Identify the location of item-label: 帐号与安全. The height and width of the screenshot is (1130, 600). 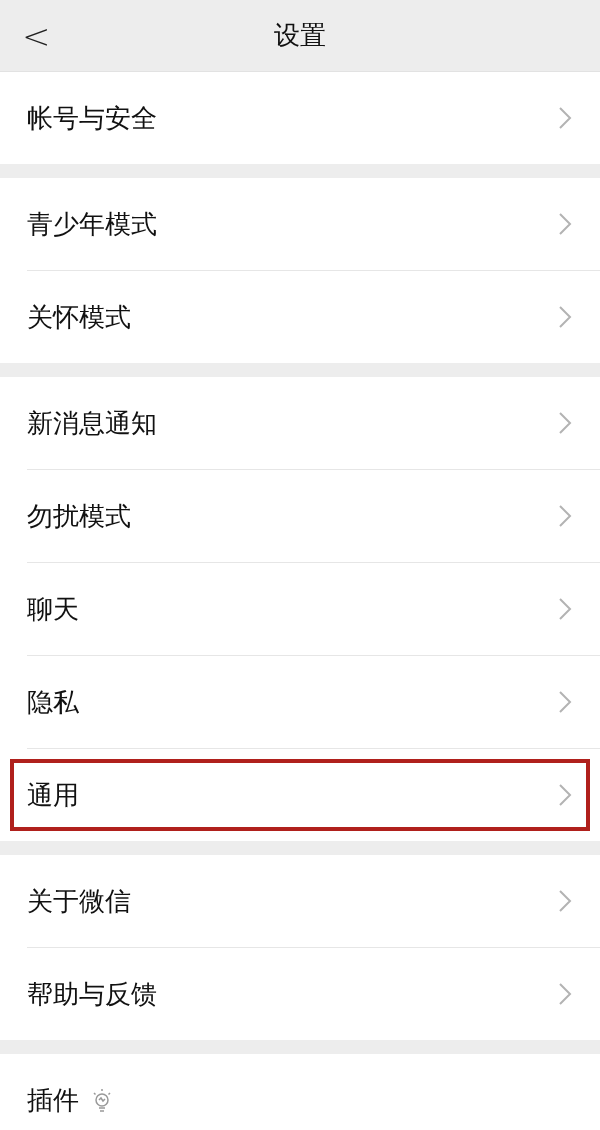
(92, 118).